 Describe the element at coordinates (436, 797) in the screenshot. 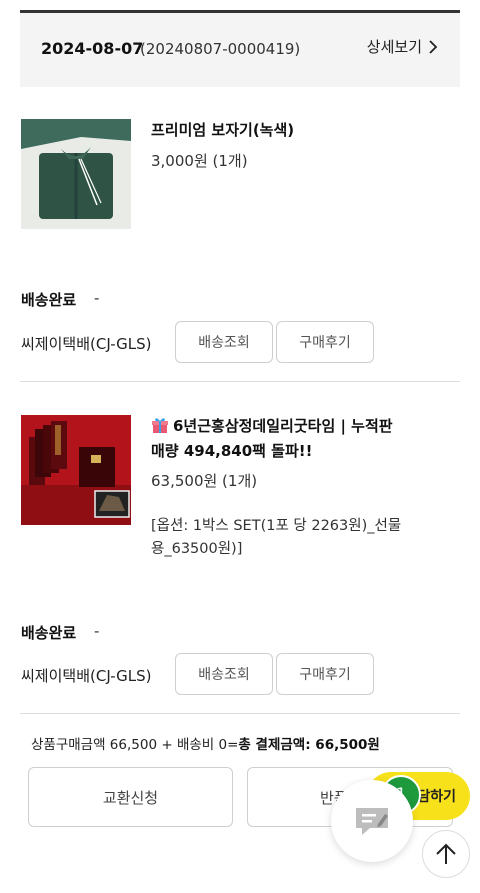

I see `cart-fab-label: 담하기` at that location.